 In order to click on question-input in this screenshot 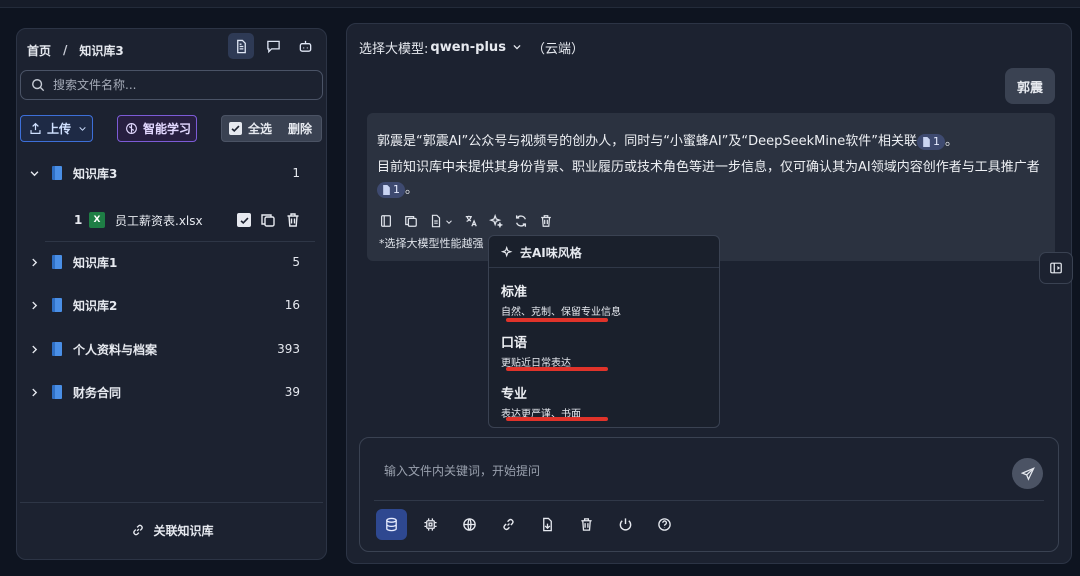, I will do `click(684, 471)`.